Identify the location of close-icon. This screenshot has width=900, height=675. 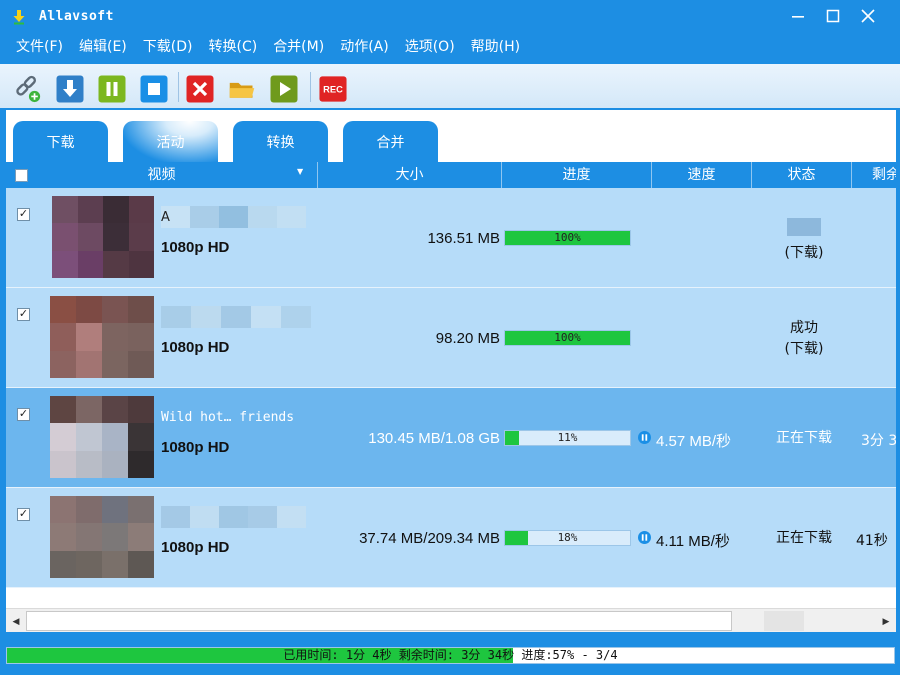
(868, 16).